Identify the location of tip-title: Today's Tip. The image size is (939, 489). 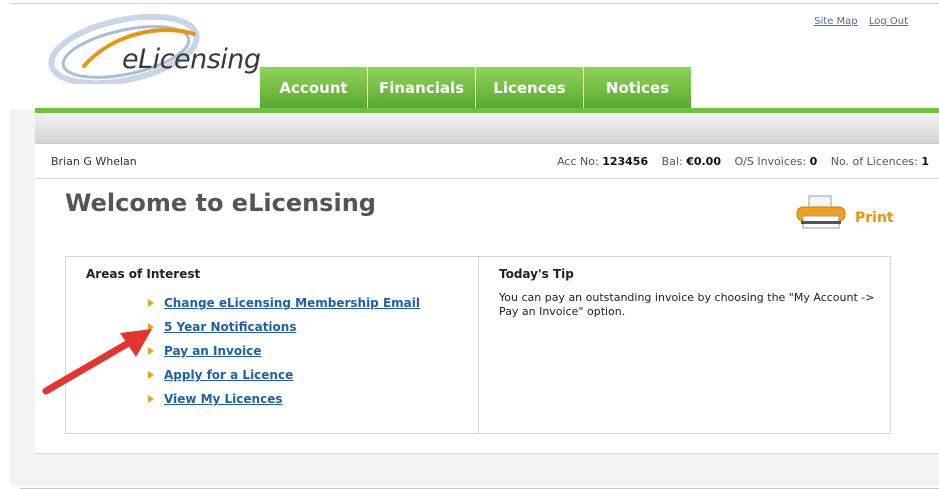
(536, 274).